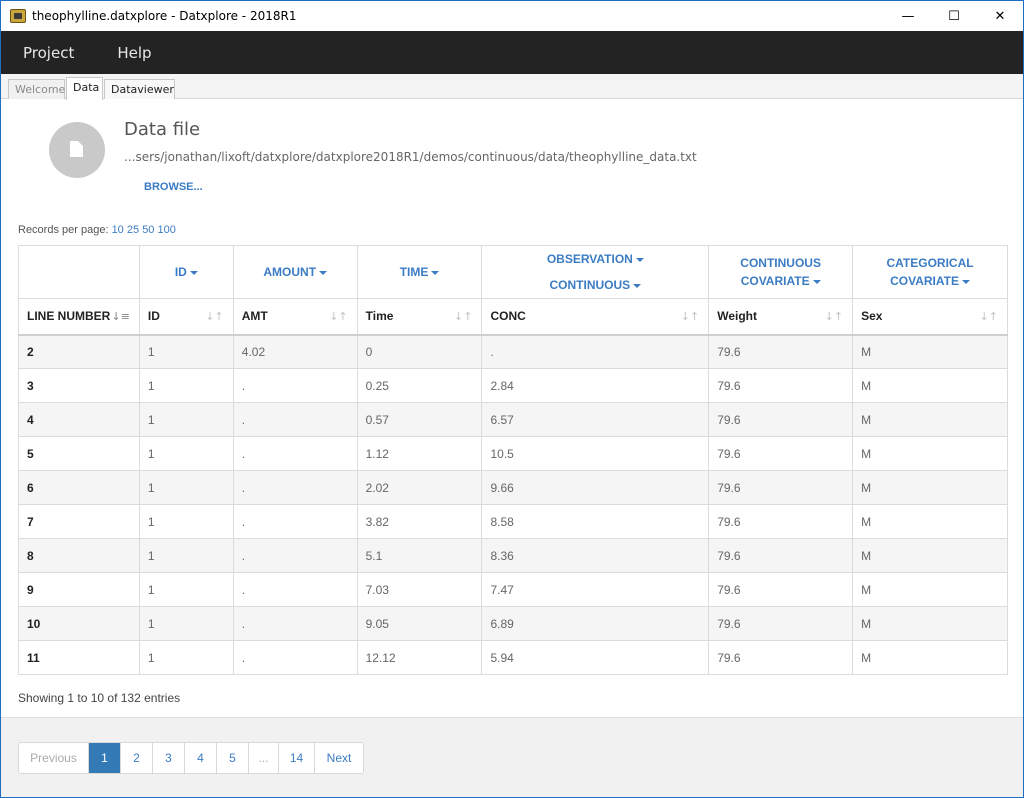  Describe the element at coordinates (79, 589) in the screenshot. I see `cell-line-number: 9` at that location.